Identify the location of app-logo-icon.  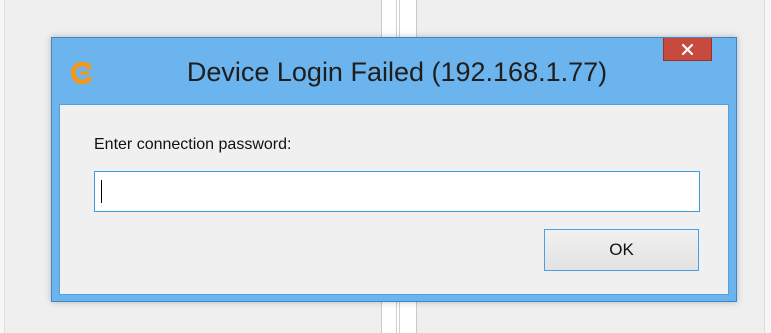
(81, 73).